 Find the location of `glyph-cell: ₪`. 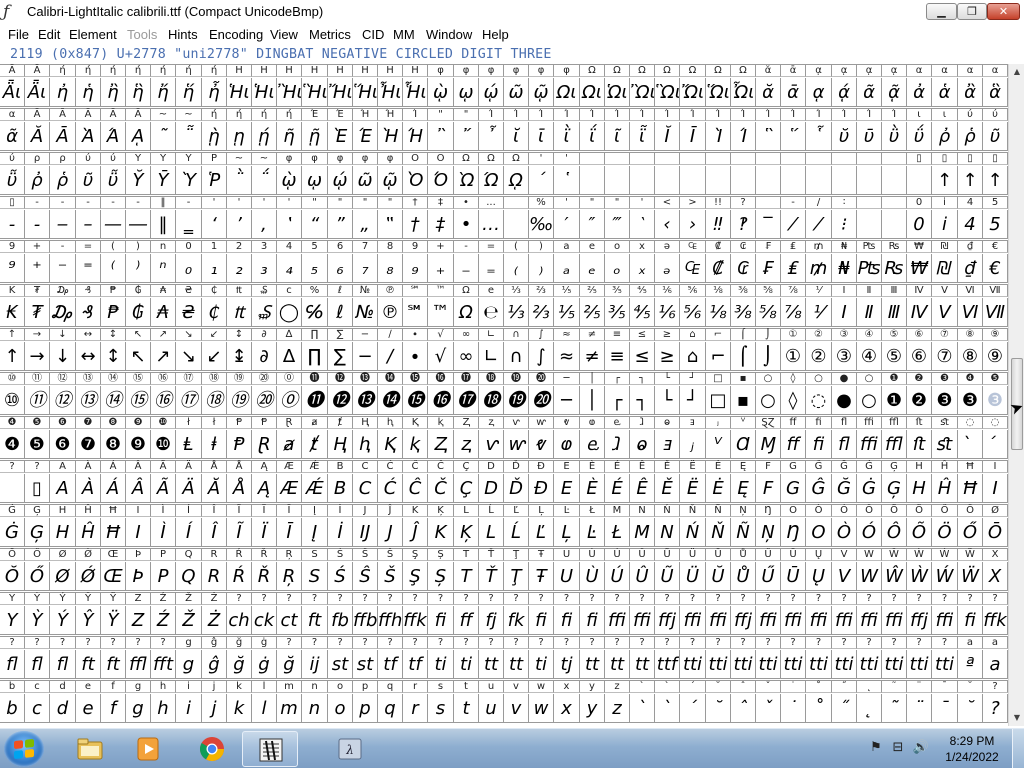

glyph-cell: ₪ is located at coordinates (945, 268).